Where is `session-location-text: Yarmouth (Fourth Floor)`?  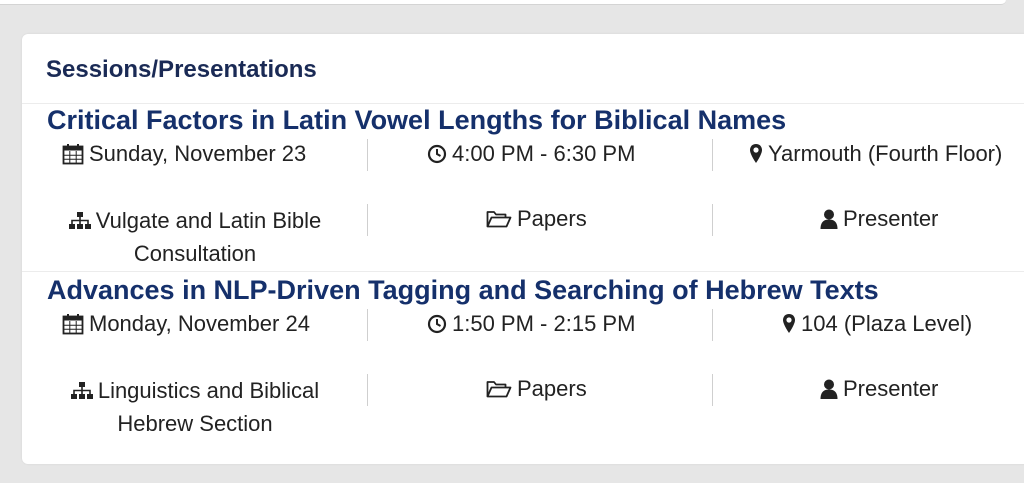 session-location-text: Yarmouth (Fourth Floor) is located at coordinates (885, 153).